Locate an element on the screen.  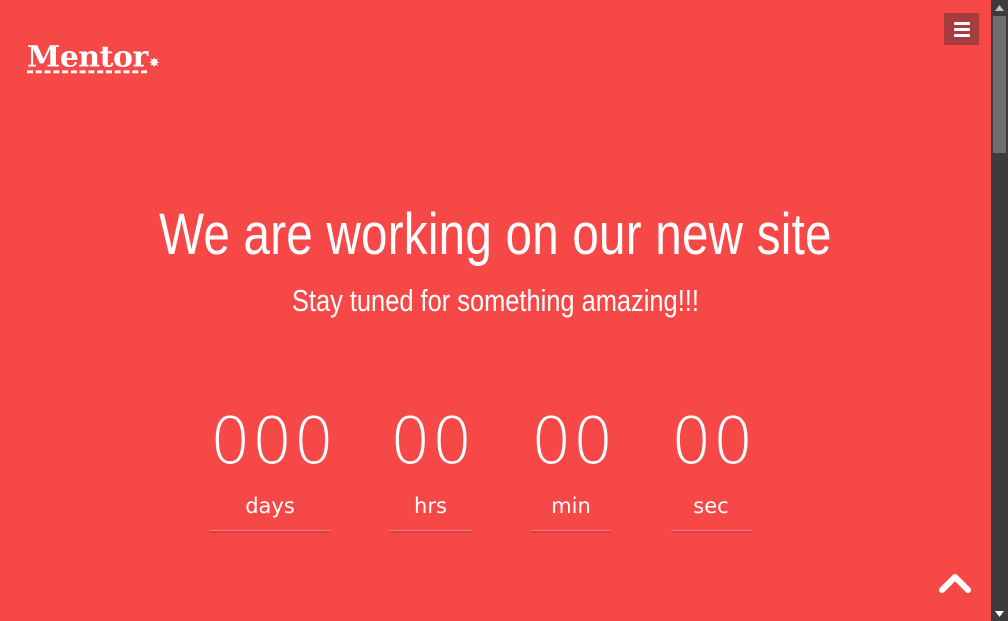
countdown-hours: 00 hrs is located at coordinates (432, 467).